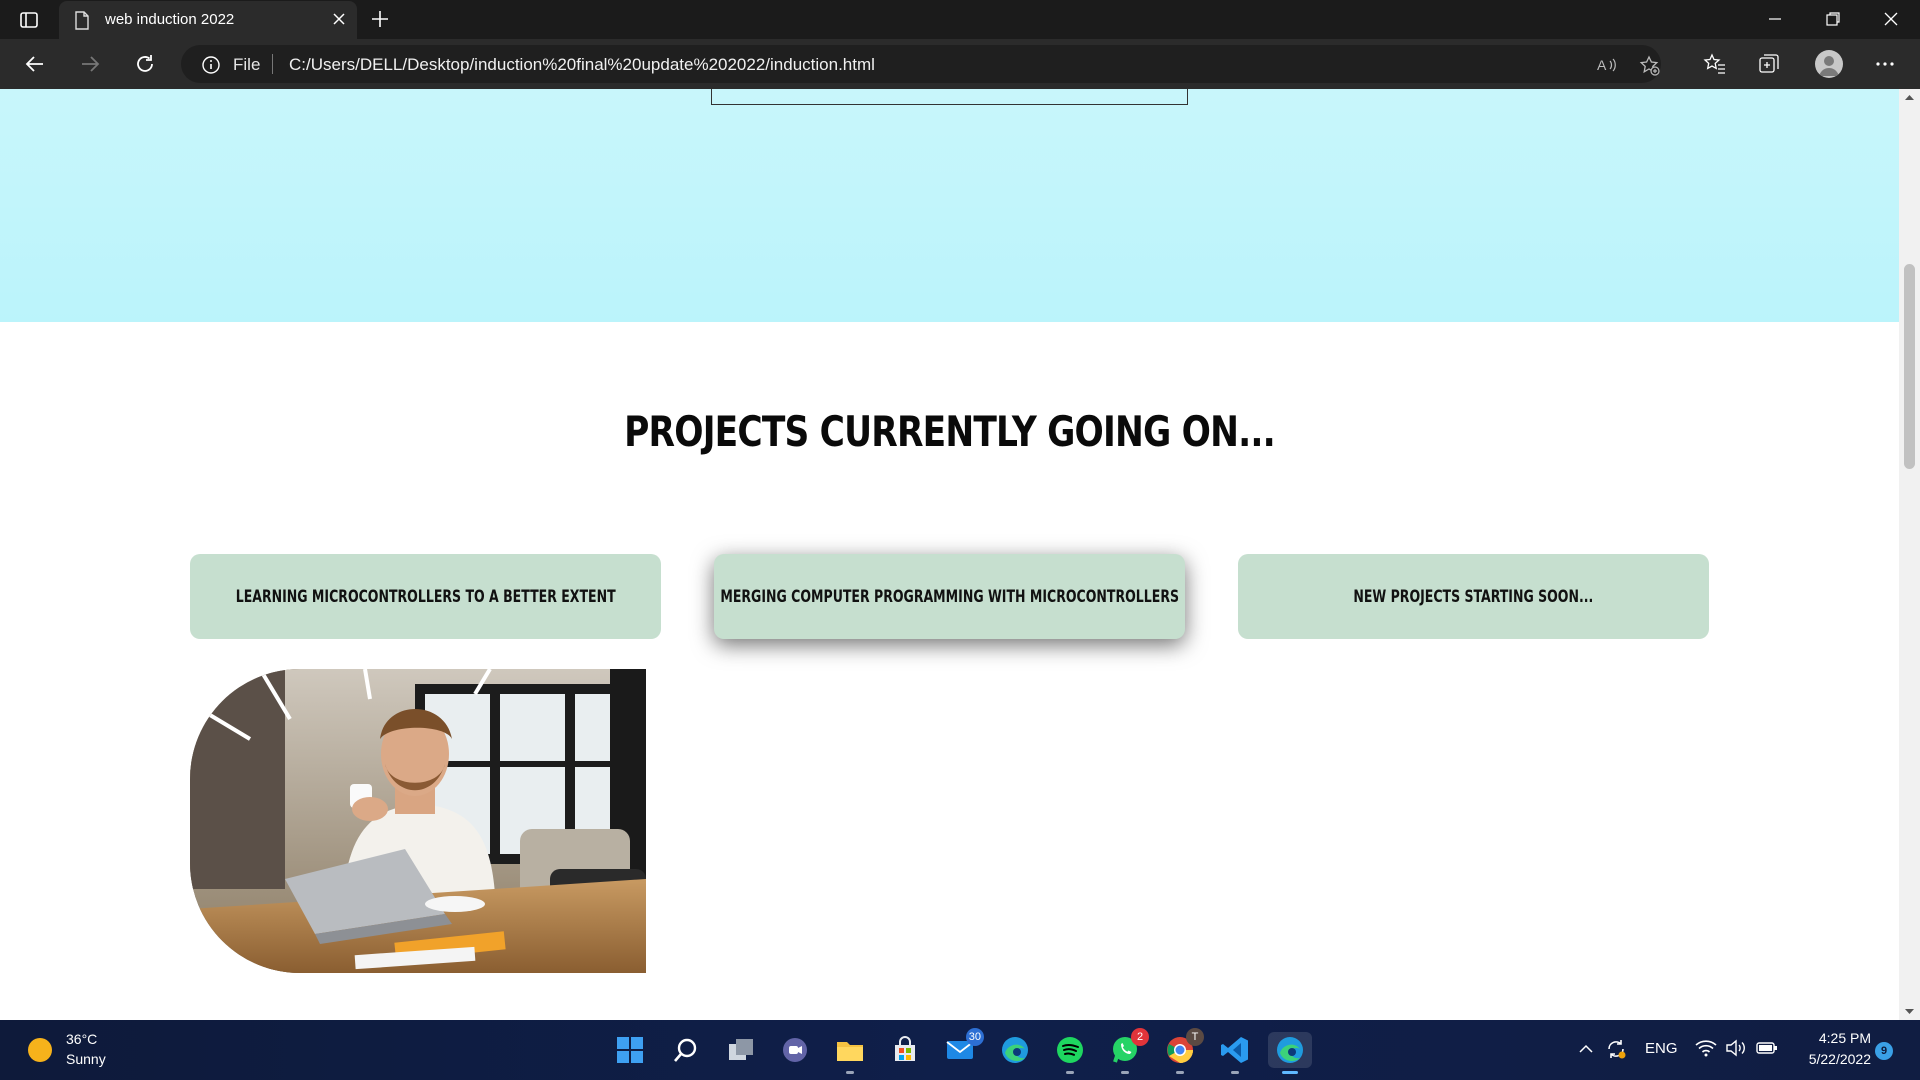 Image resolution: width=1920 pixels, height=1080 pixels. I want to click on tab-bar: web induction 2022, so click(960, 19).